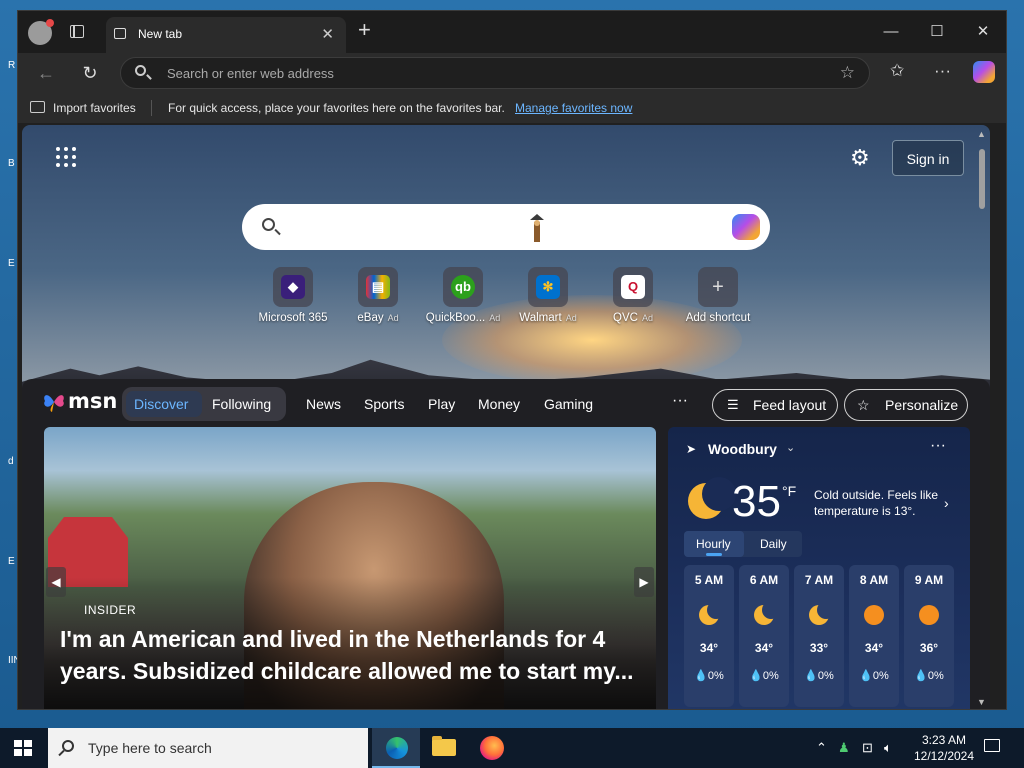 The height and width of the screenshot is (768, 1024). Describe the element at coordinates (922, 405) in the screenshot. I see `personalize-label: Personalize` at that location.